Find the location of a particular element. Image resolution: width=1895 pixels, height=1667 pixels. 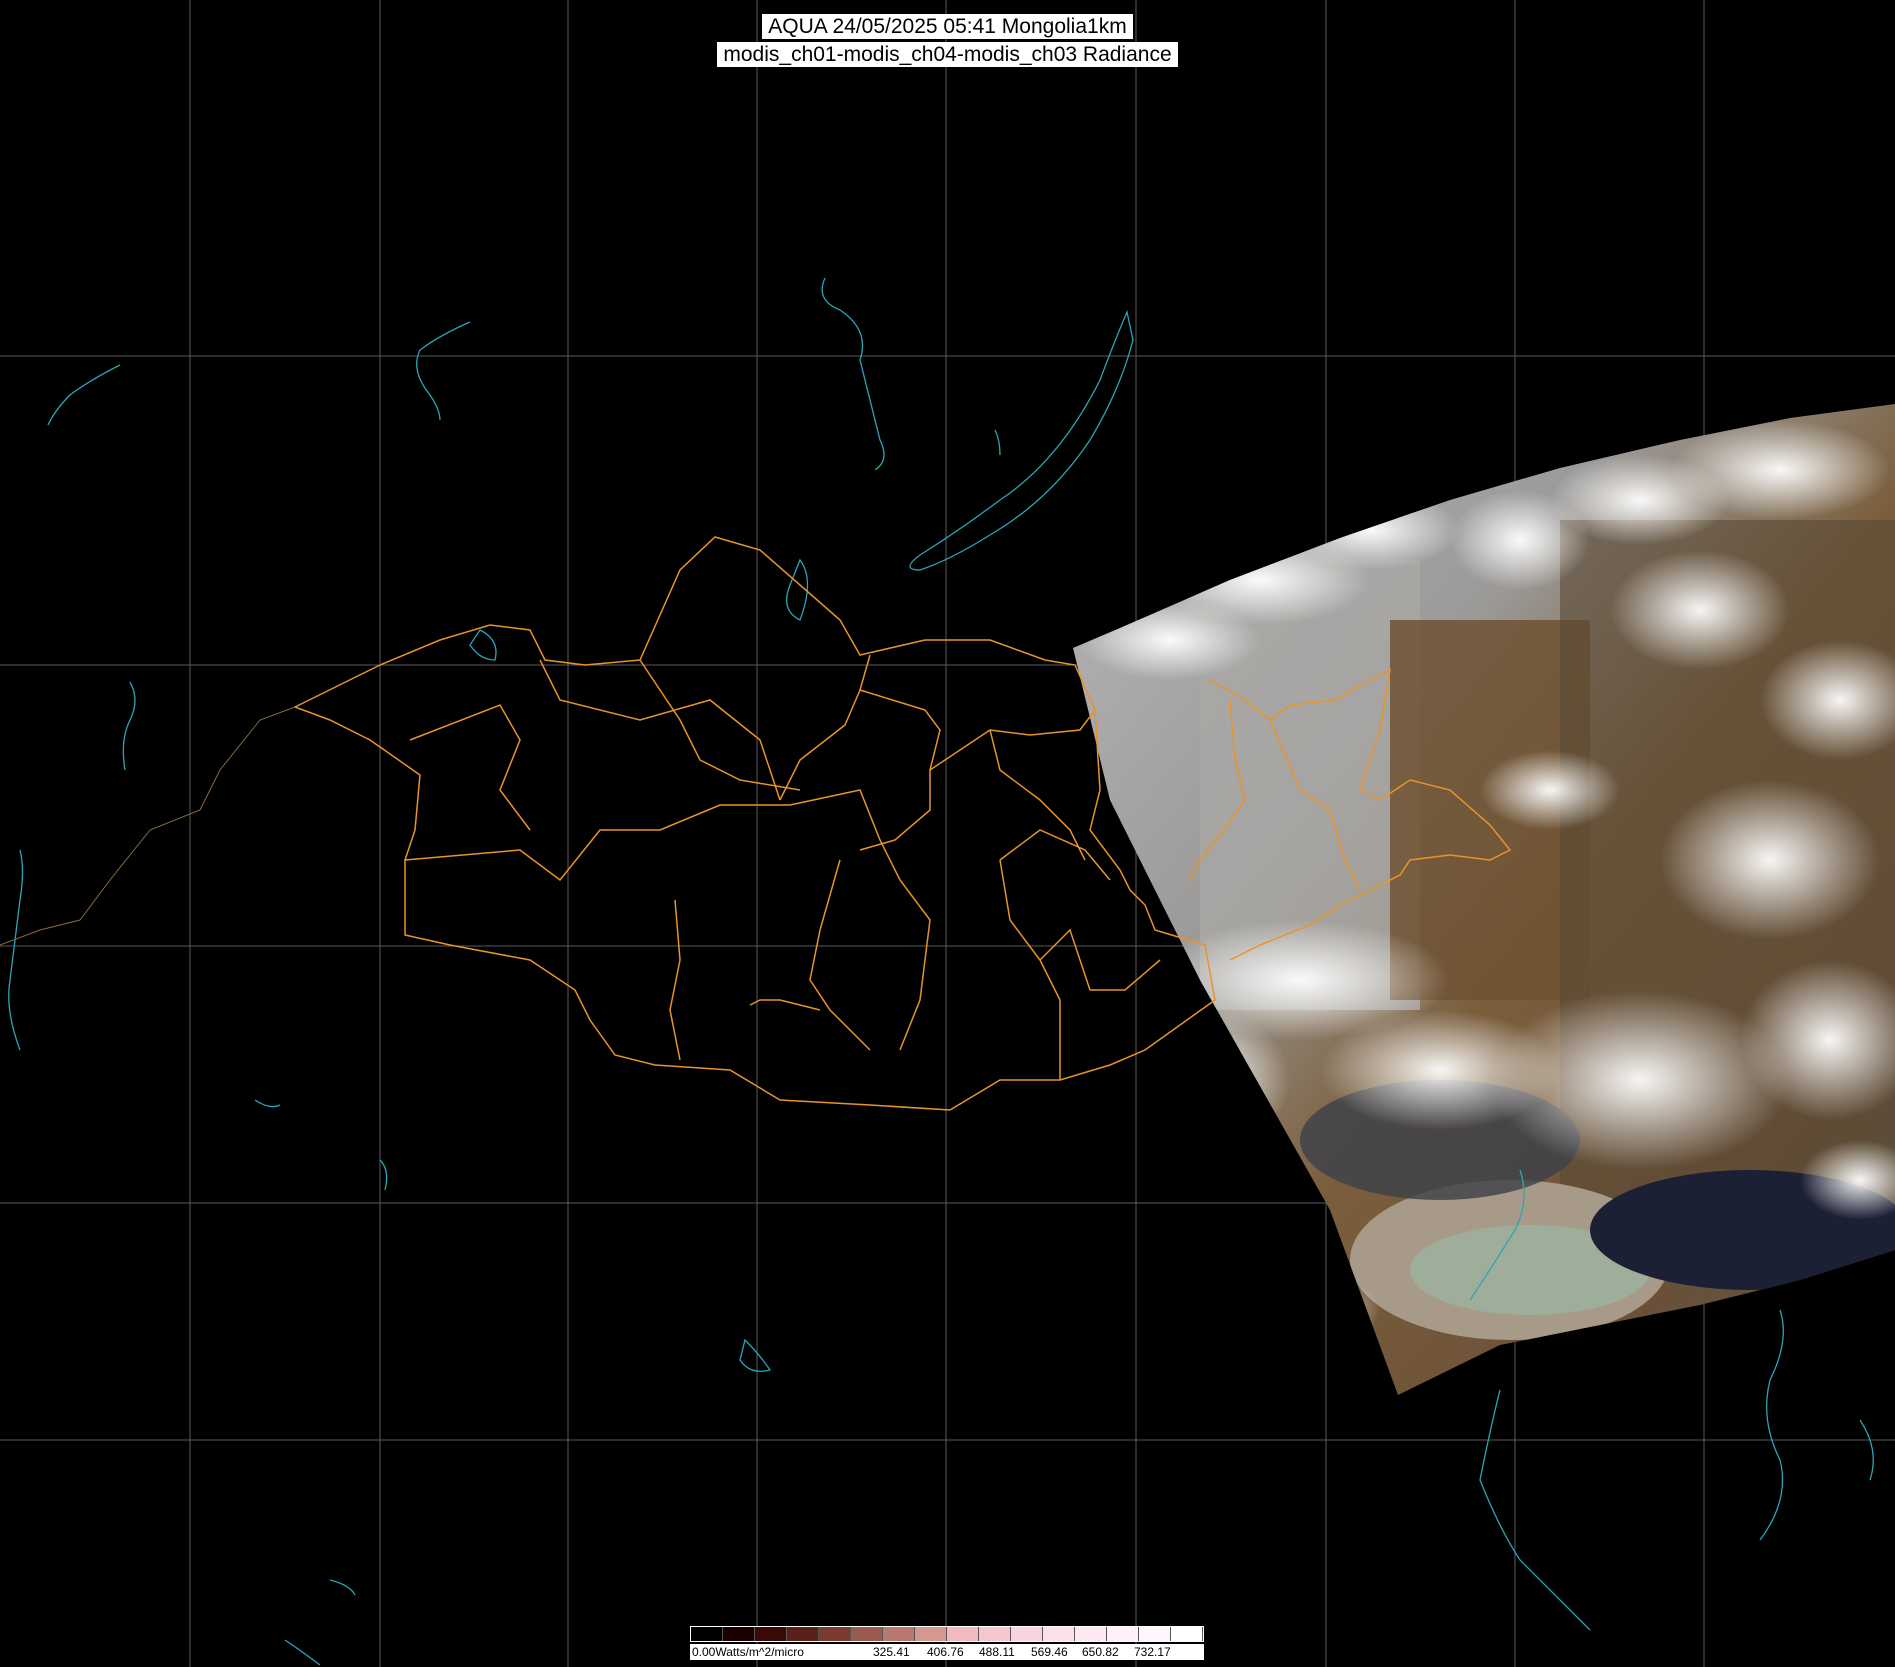

legend-label: 325.41 is located at coordinates (891, 1652).